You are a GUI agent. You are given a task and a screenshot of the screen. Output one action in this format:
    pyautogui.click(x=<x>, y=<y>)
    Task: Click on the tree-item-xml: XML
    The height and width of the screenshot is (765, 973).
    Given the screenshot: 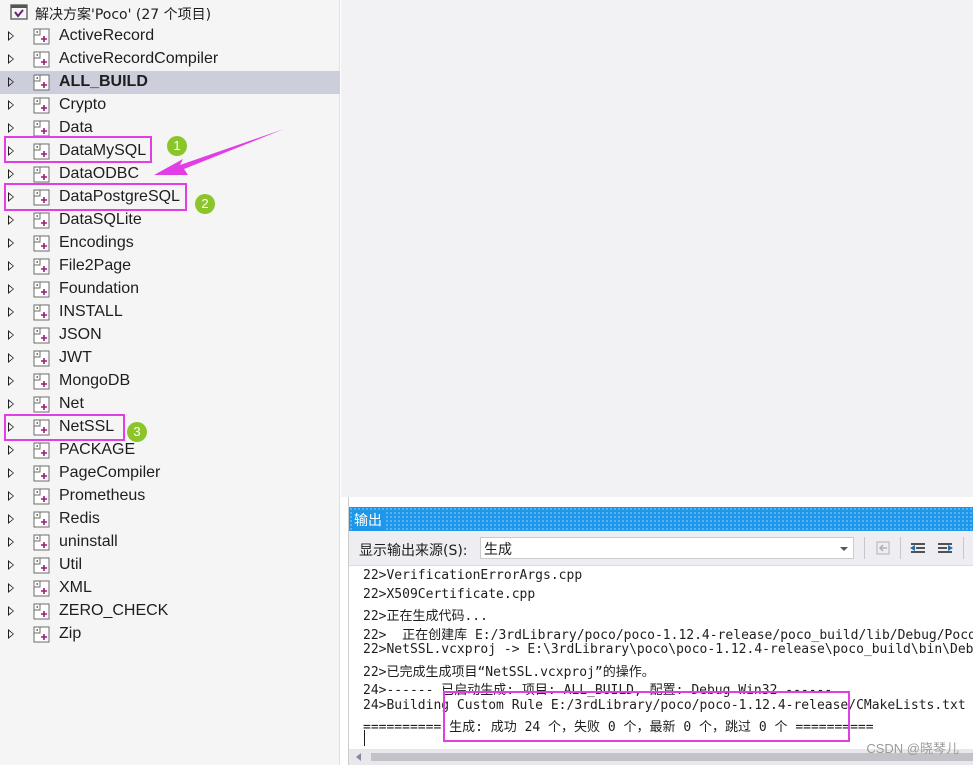 What is the action you would take?
    pyautogui.click(x=170, y=588)
    